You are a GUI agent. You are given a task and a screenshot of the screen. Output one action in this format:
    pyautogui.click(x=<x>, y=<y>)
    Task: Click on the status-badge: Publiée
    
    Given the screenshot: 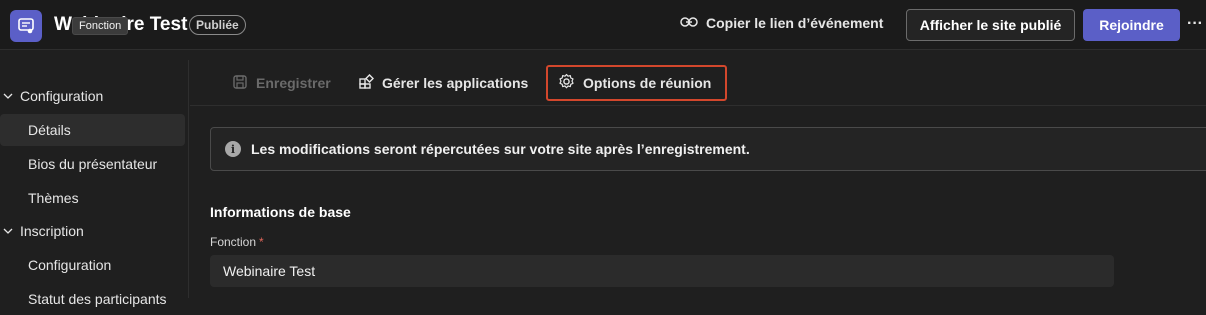 What is the action you would take?
    pyautogui.click(x=217, y=25)
    